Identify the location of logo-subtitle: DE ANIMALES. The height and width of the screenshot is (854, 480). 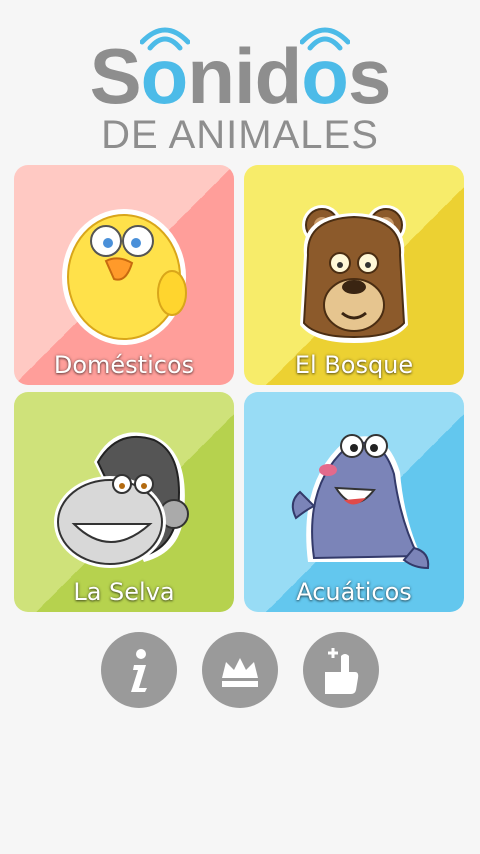
(240, 135).